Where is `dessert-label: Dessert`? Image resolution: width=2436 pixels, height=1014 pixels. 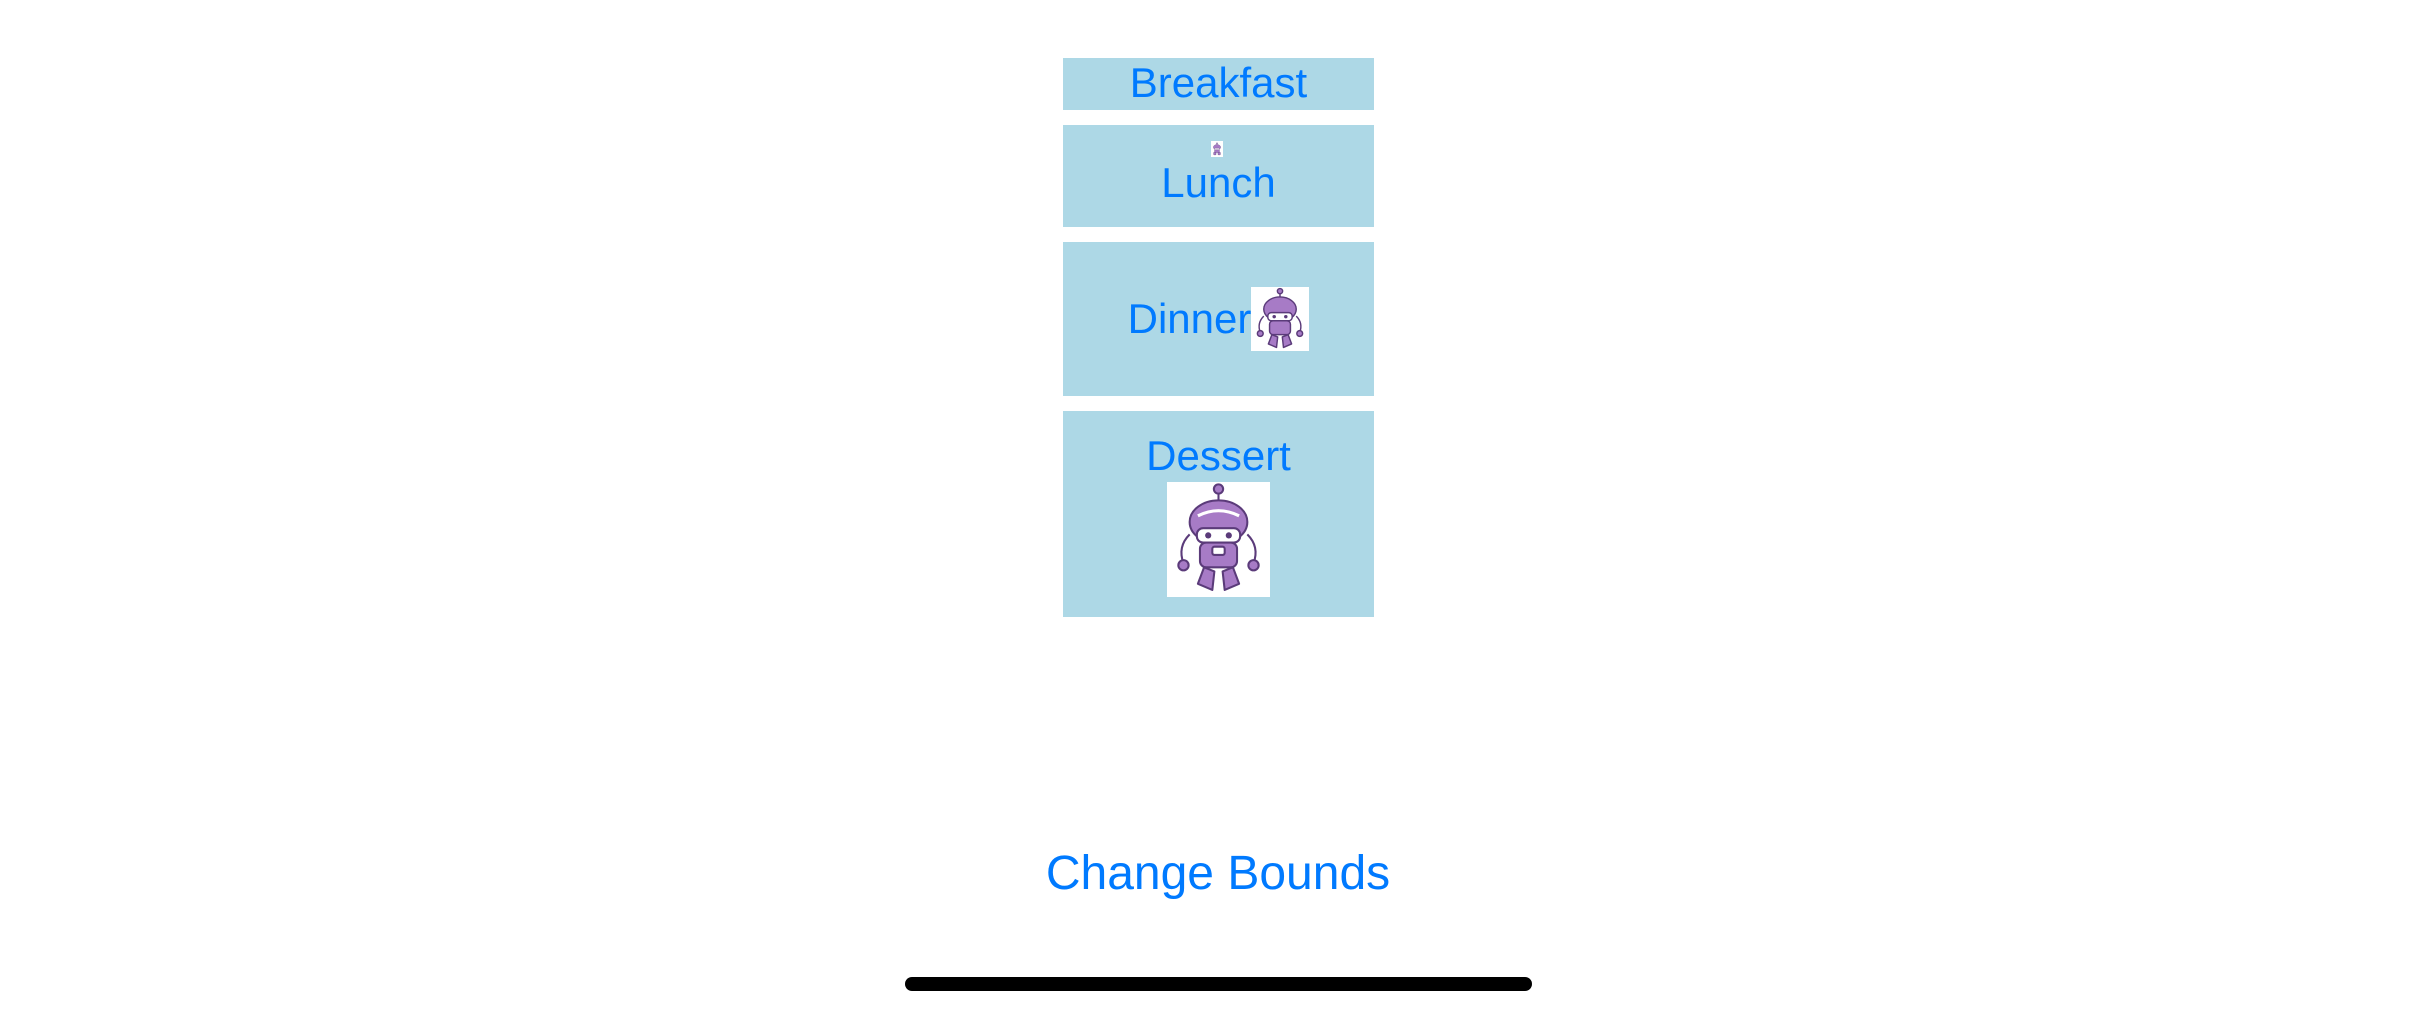
dessert-label: Dessert is located at coordinates (1218, 455).